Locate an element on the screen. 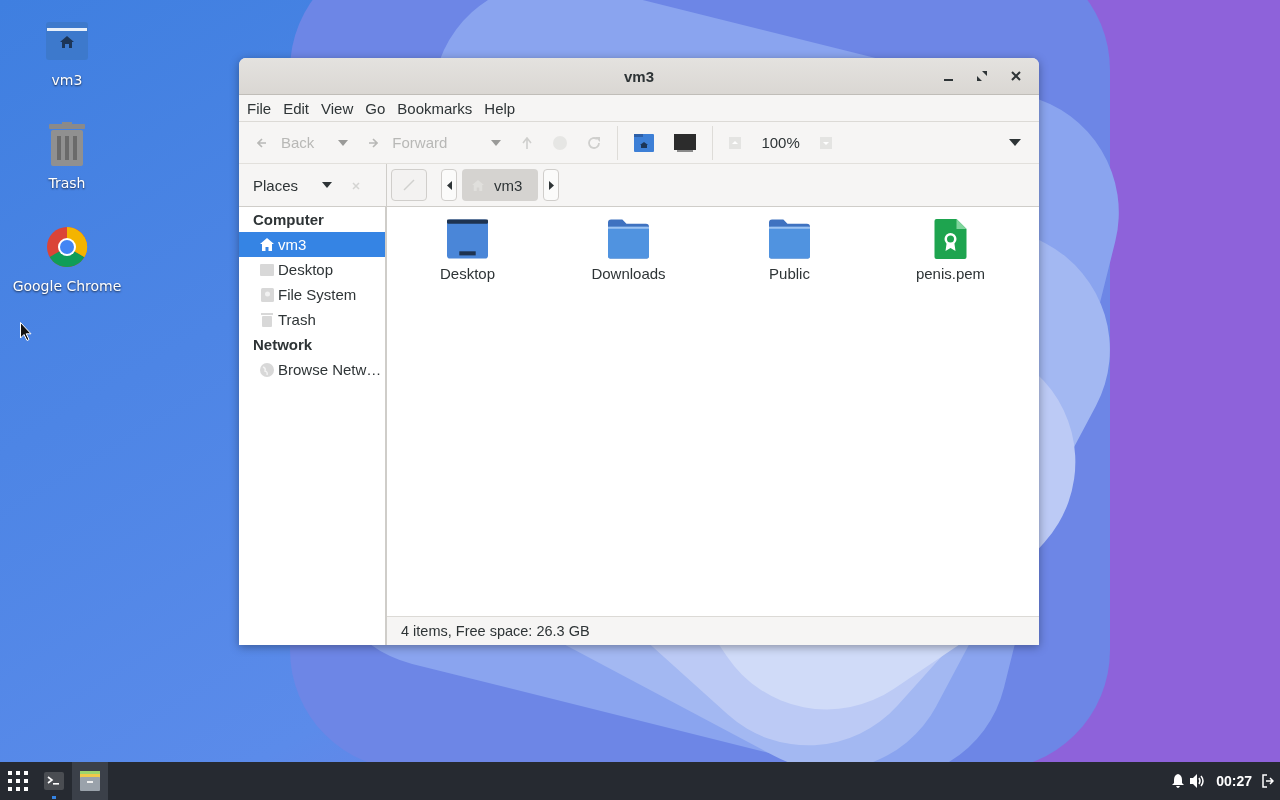 The image size is (1280, 800). maximize-icon is located at coordinates (982, 76).